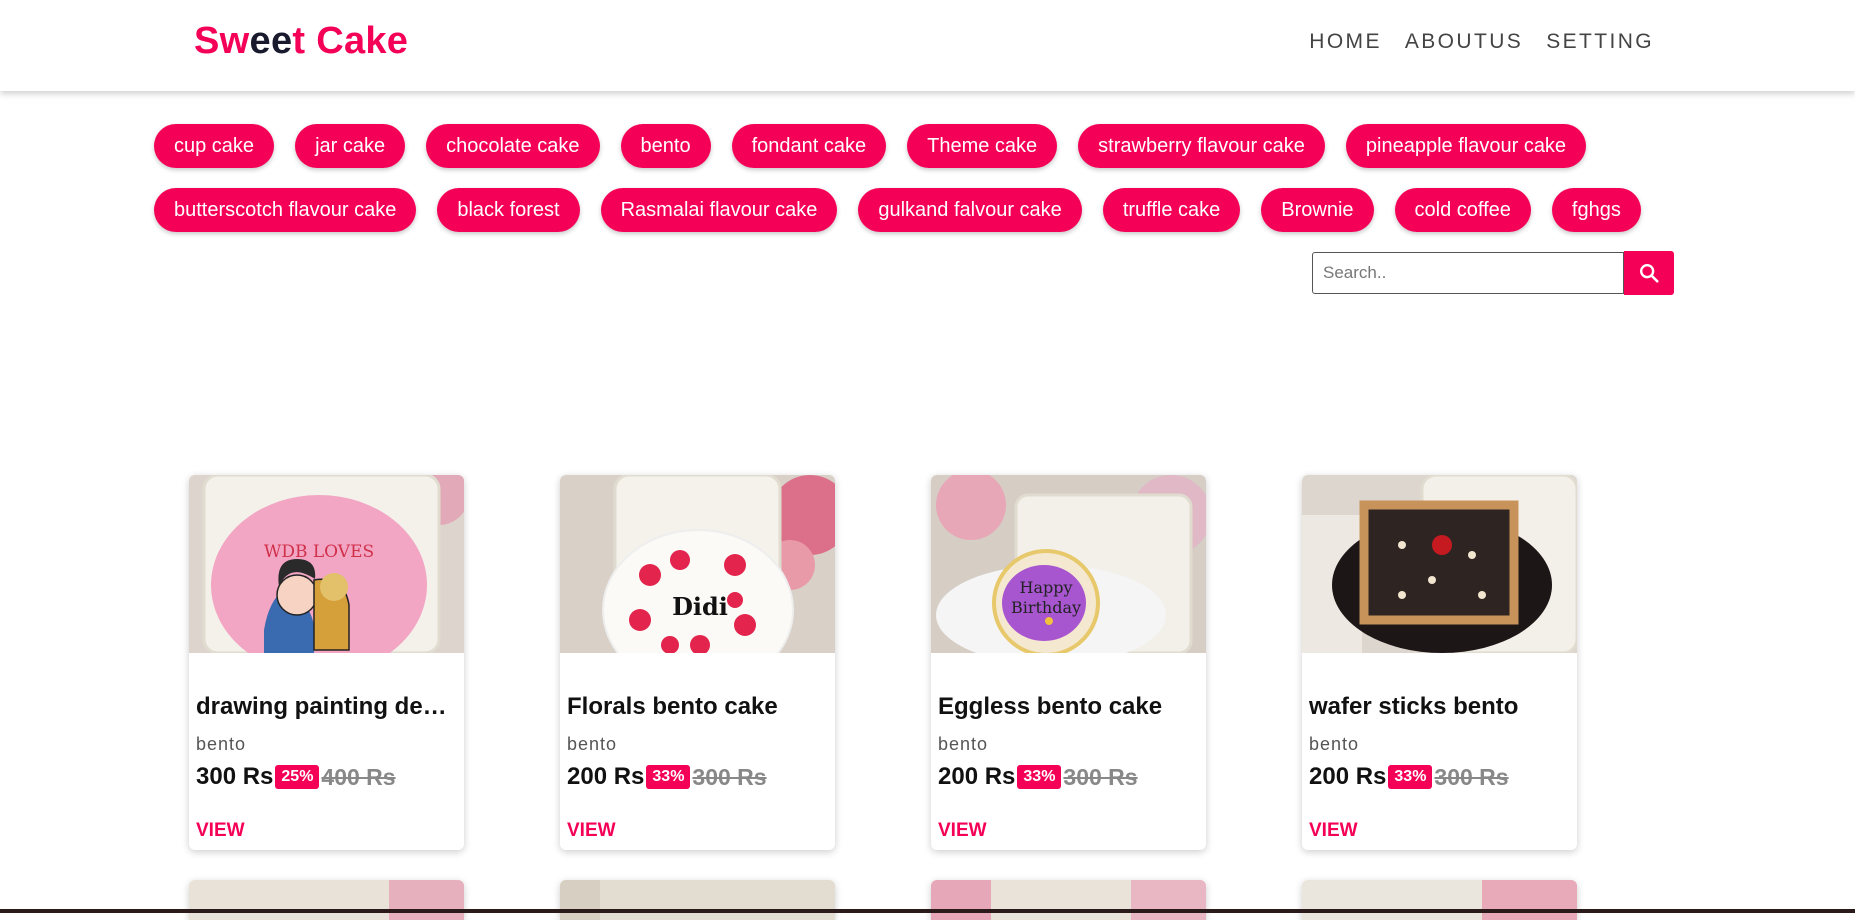 The image size is (1855, 920). I want to click on main-nav: HOME ABOUTUS SETTING, so click(1481, 42).